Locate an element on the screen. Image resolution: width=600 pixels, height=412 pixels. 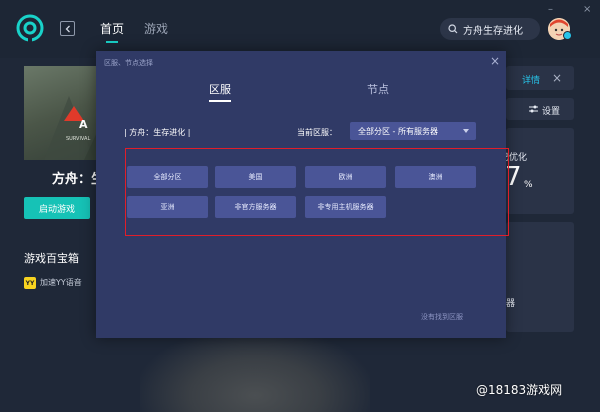
region-option-unofficial: 非官方服务器 is located at coordinates (255, 207).